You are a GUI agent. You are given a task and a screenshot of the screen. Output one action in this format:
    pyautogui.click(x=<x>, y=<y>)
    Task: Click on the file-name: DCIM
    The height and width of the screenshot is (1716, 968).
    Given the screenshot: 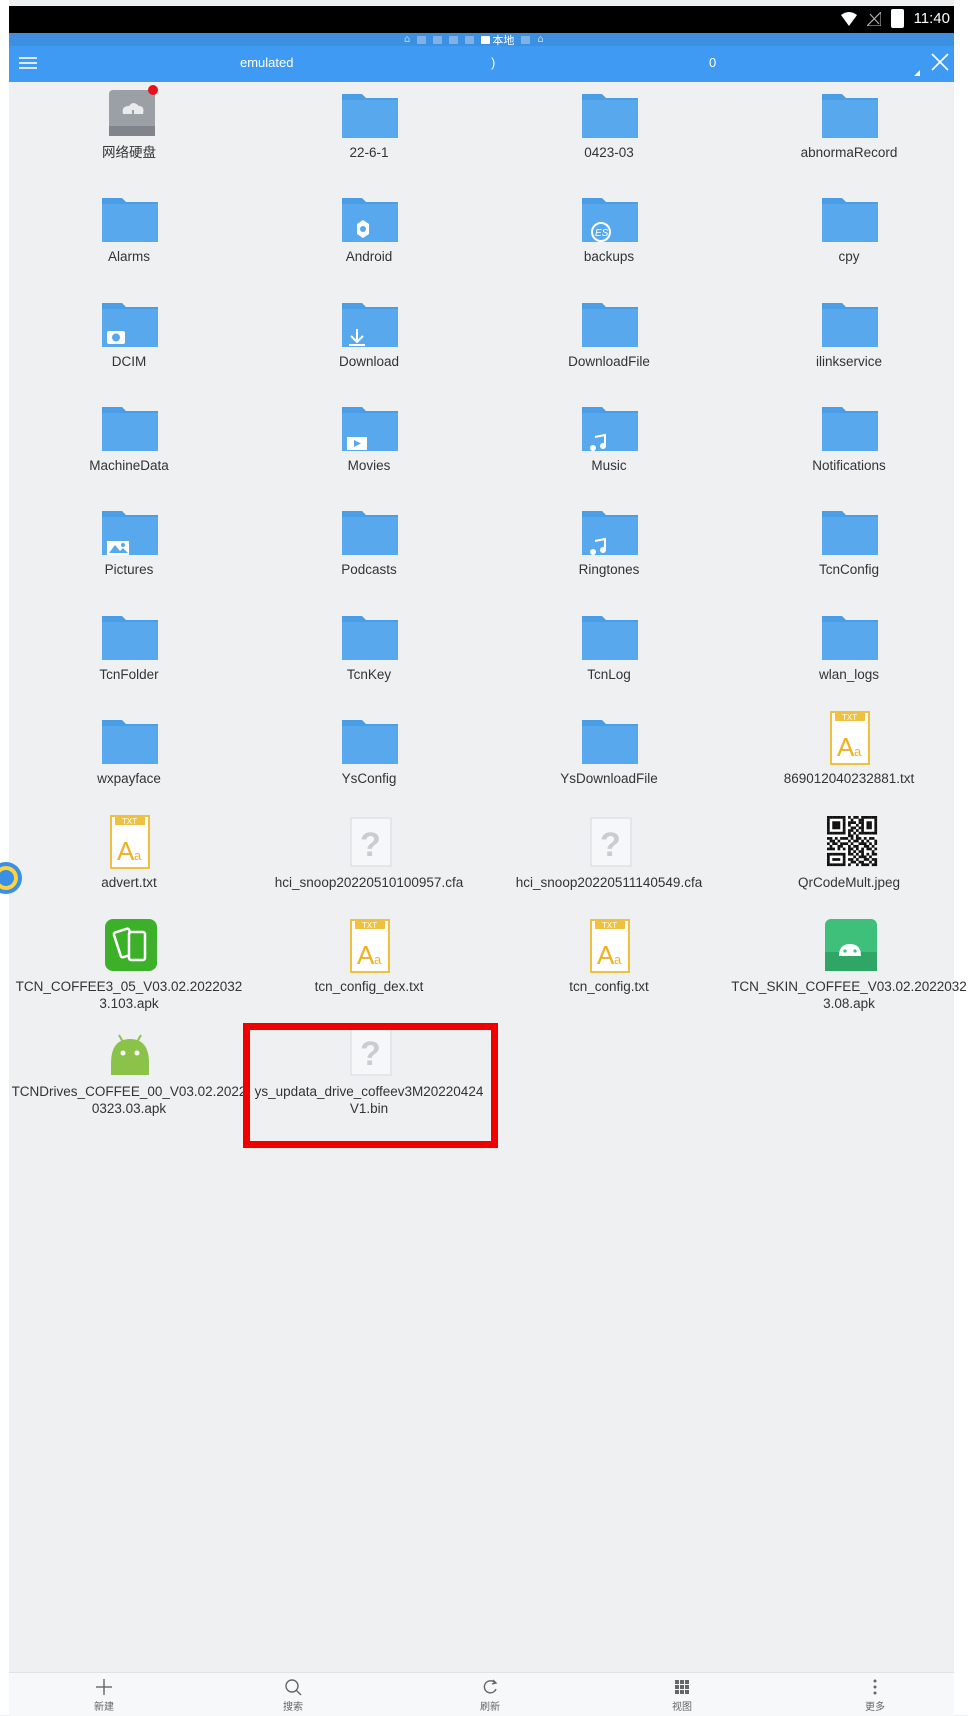 What is the action you would take?
    pyautogui.click(x=129, y=361)
    